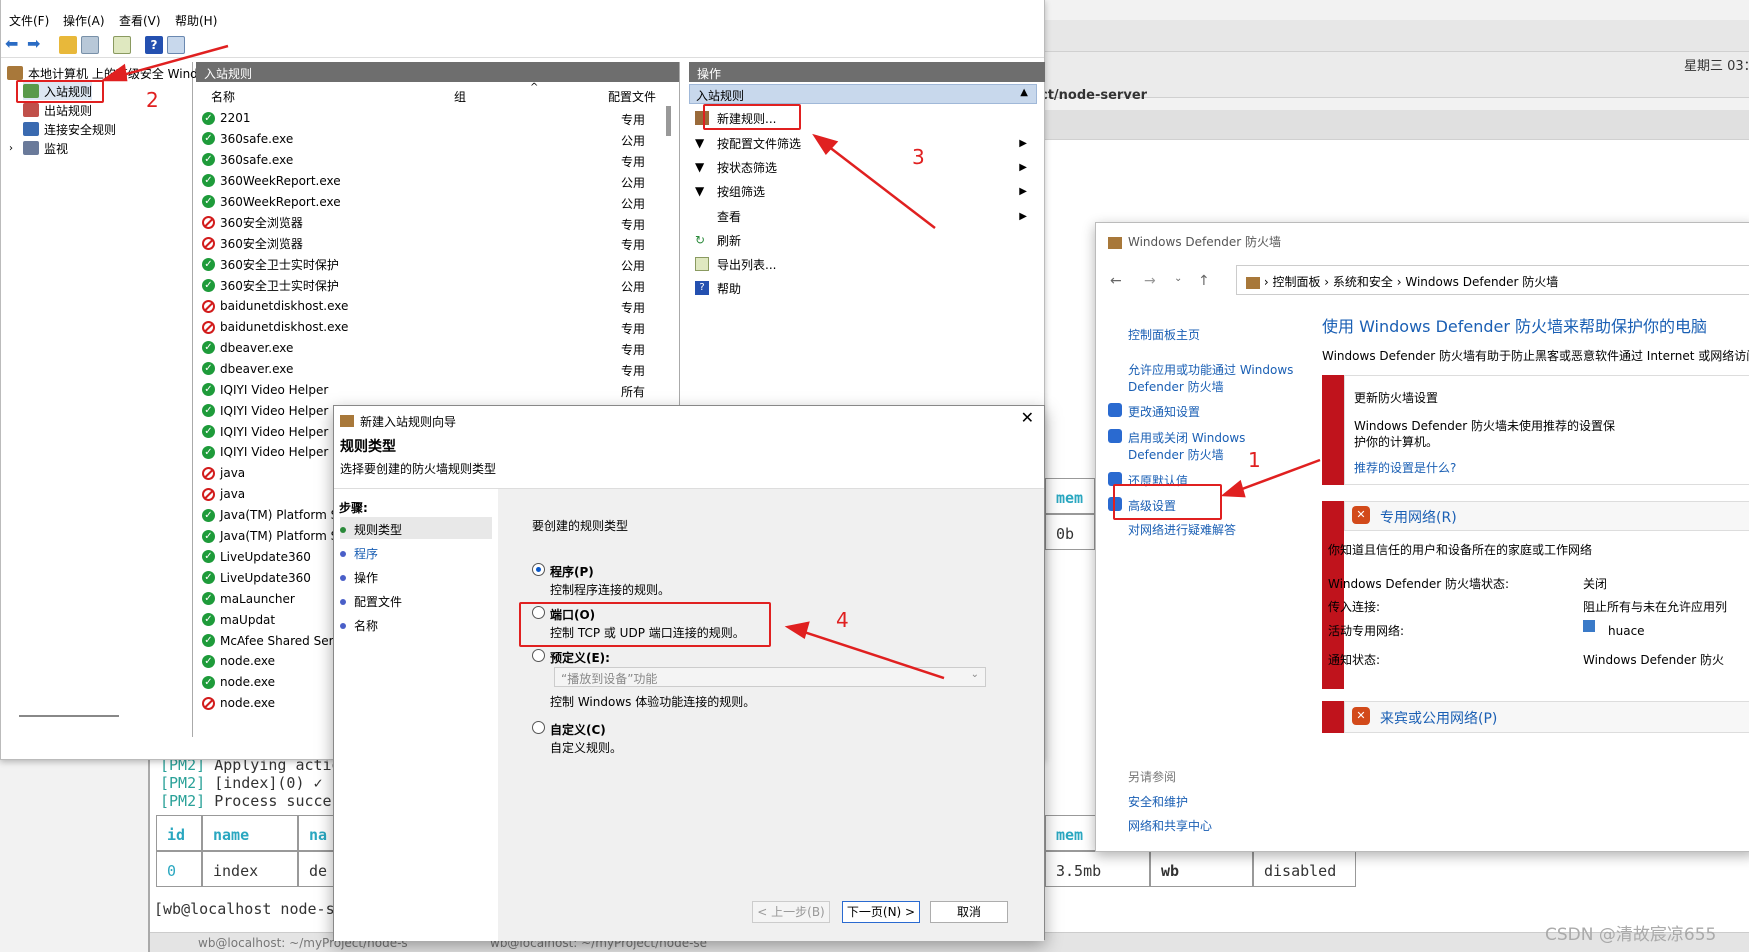 The image size is (1749, 952). What do you see at coordinates (248, 599) in the screenshot?
I see `table-row: ✓ maLauncher` at bounding box center [248, 599].